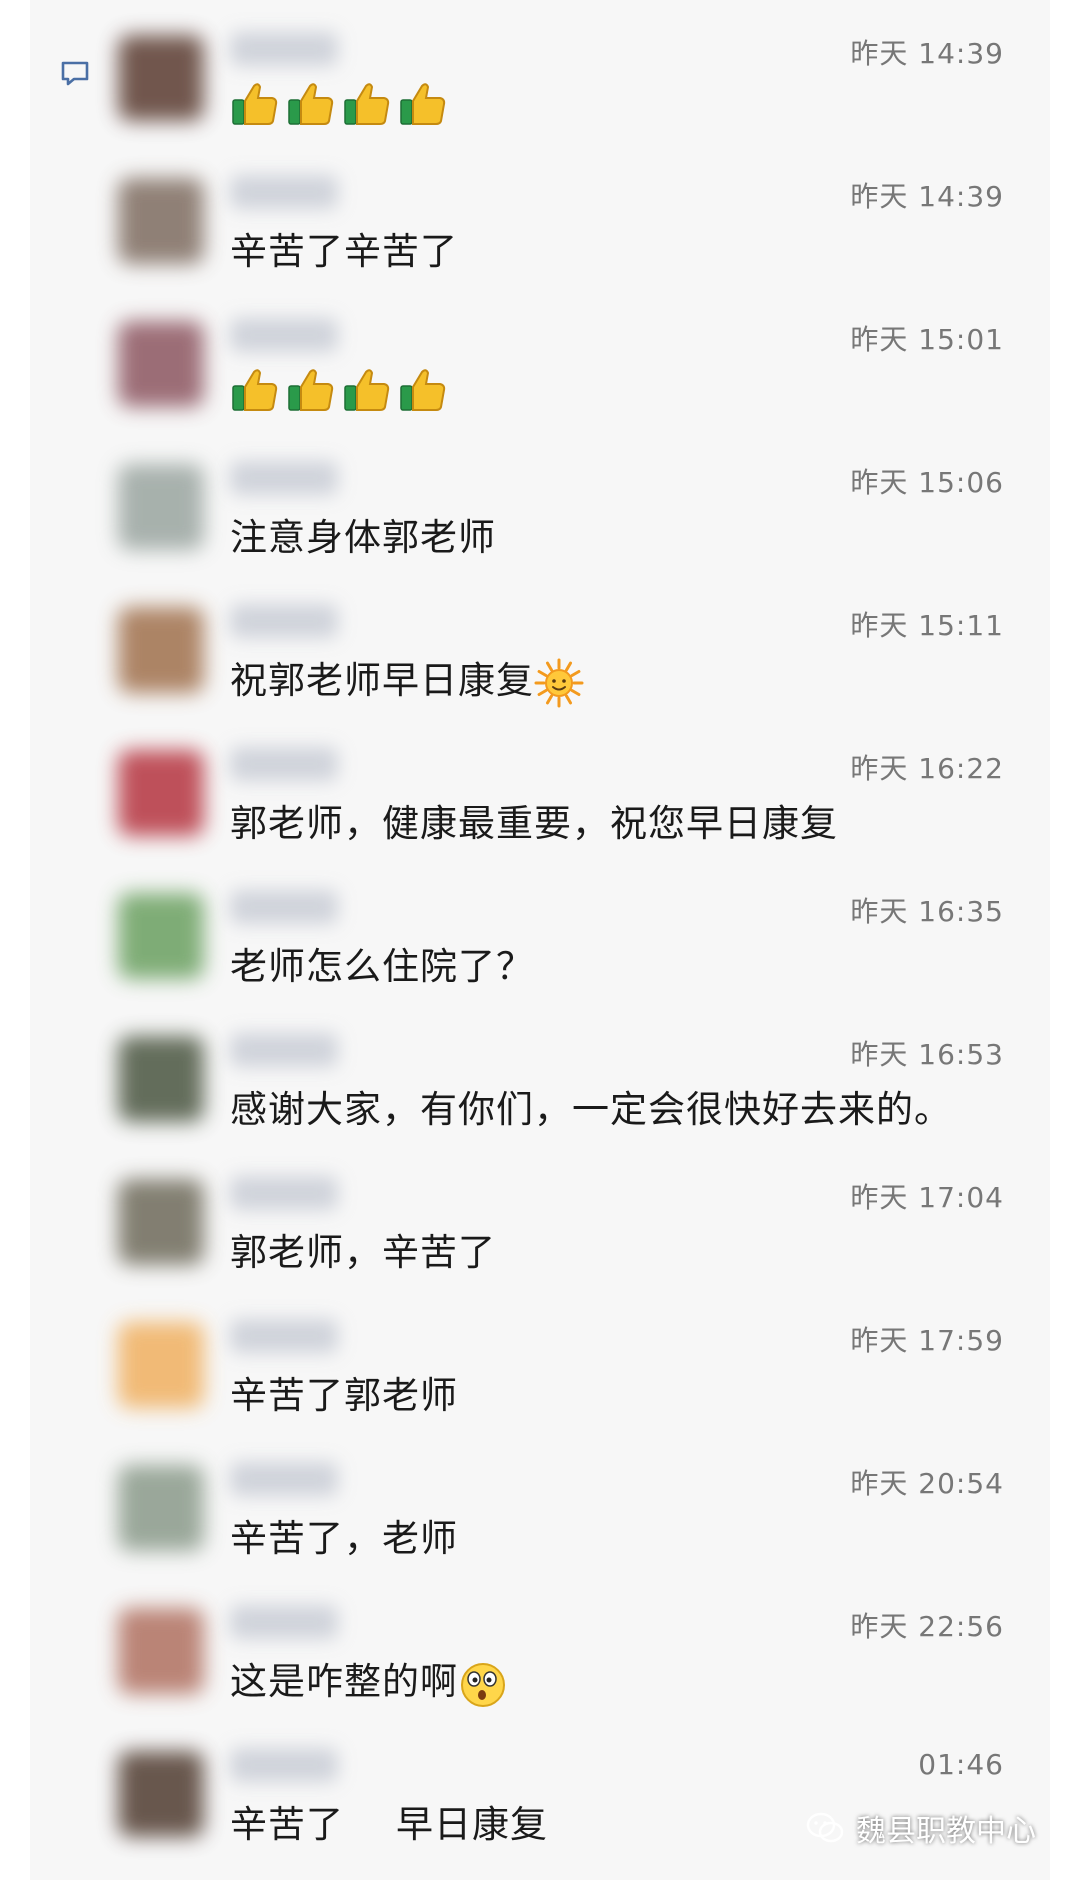  What do you see at coordinates (927, 1340) in the screenshot?
I see `timestamp: 昨天 17:59` at bounding box center [927, 1340].